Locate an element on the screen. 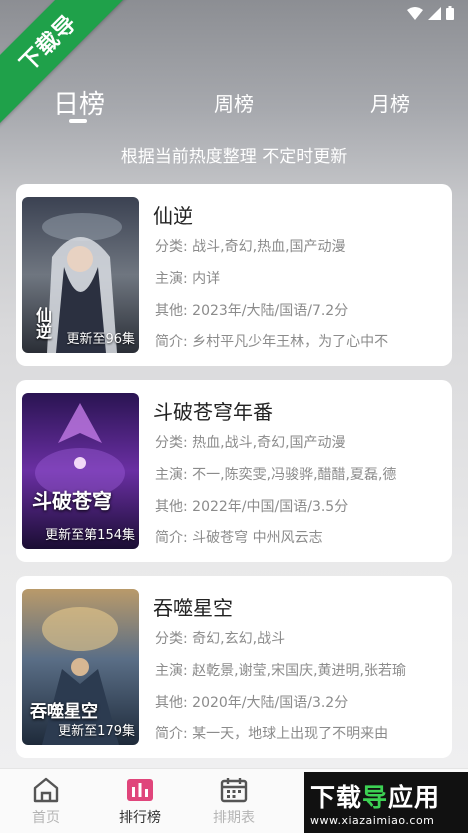 Image resolution: width=468 pixels, height=833 pixels. tab-weekly: 周榜 is located at coordinates (234, 102).